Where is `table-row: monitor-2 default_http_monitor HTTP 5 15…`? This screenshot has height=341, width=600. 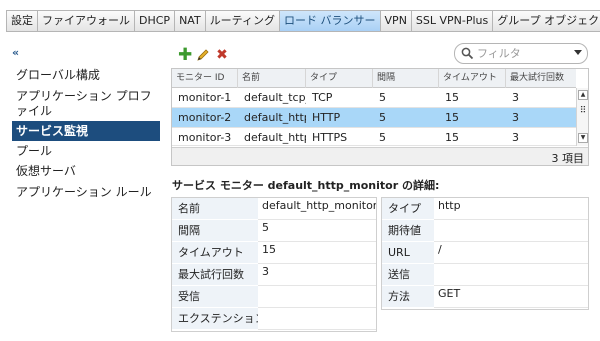 table-row: monitor-2 default_http_monitor HTTP 5 15… is located at coordinates (374, 118).